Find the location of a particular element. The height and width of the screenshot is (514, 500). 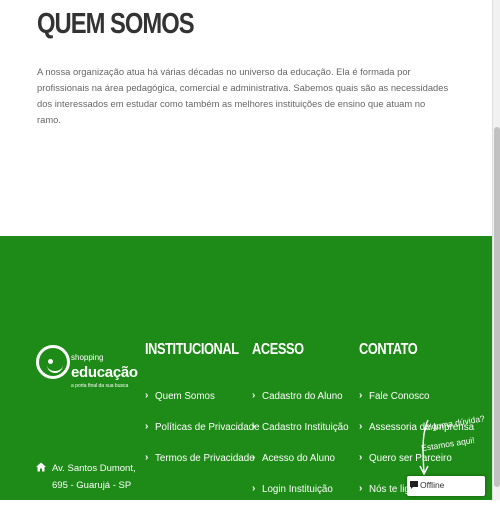

footer-link-label: Políticas de Privacidade is located at coordinates (207, 427).